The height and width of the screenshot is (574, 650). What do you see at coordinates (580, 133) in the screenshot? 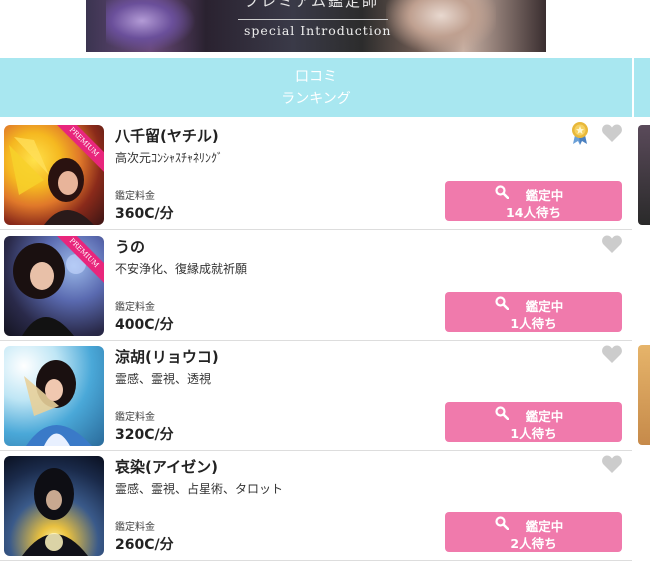
I see `award-medal-icon` at bounding box center [580, 133].